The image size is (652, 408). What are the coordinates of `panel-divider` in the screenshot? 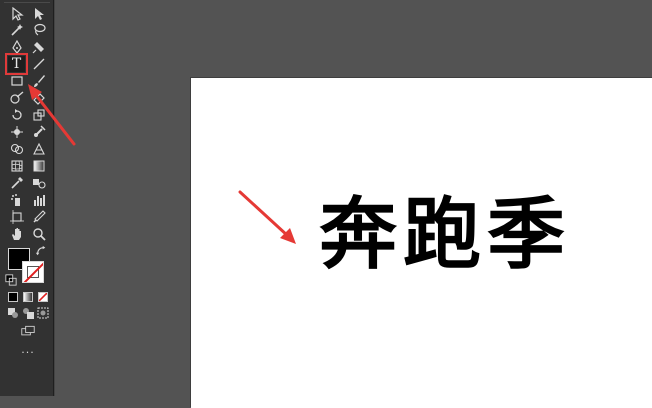 It's located at (54, 198).